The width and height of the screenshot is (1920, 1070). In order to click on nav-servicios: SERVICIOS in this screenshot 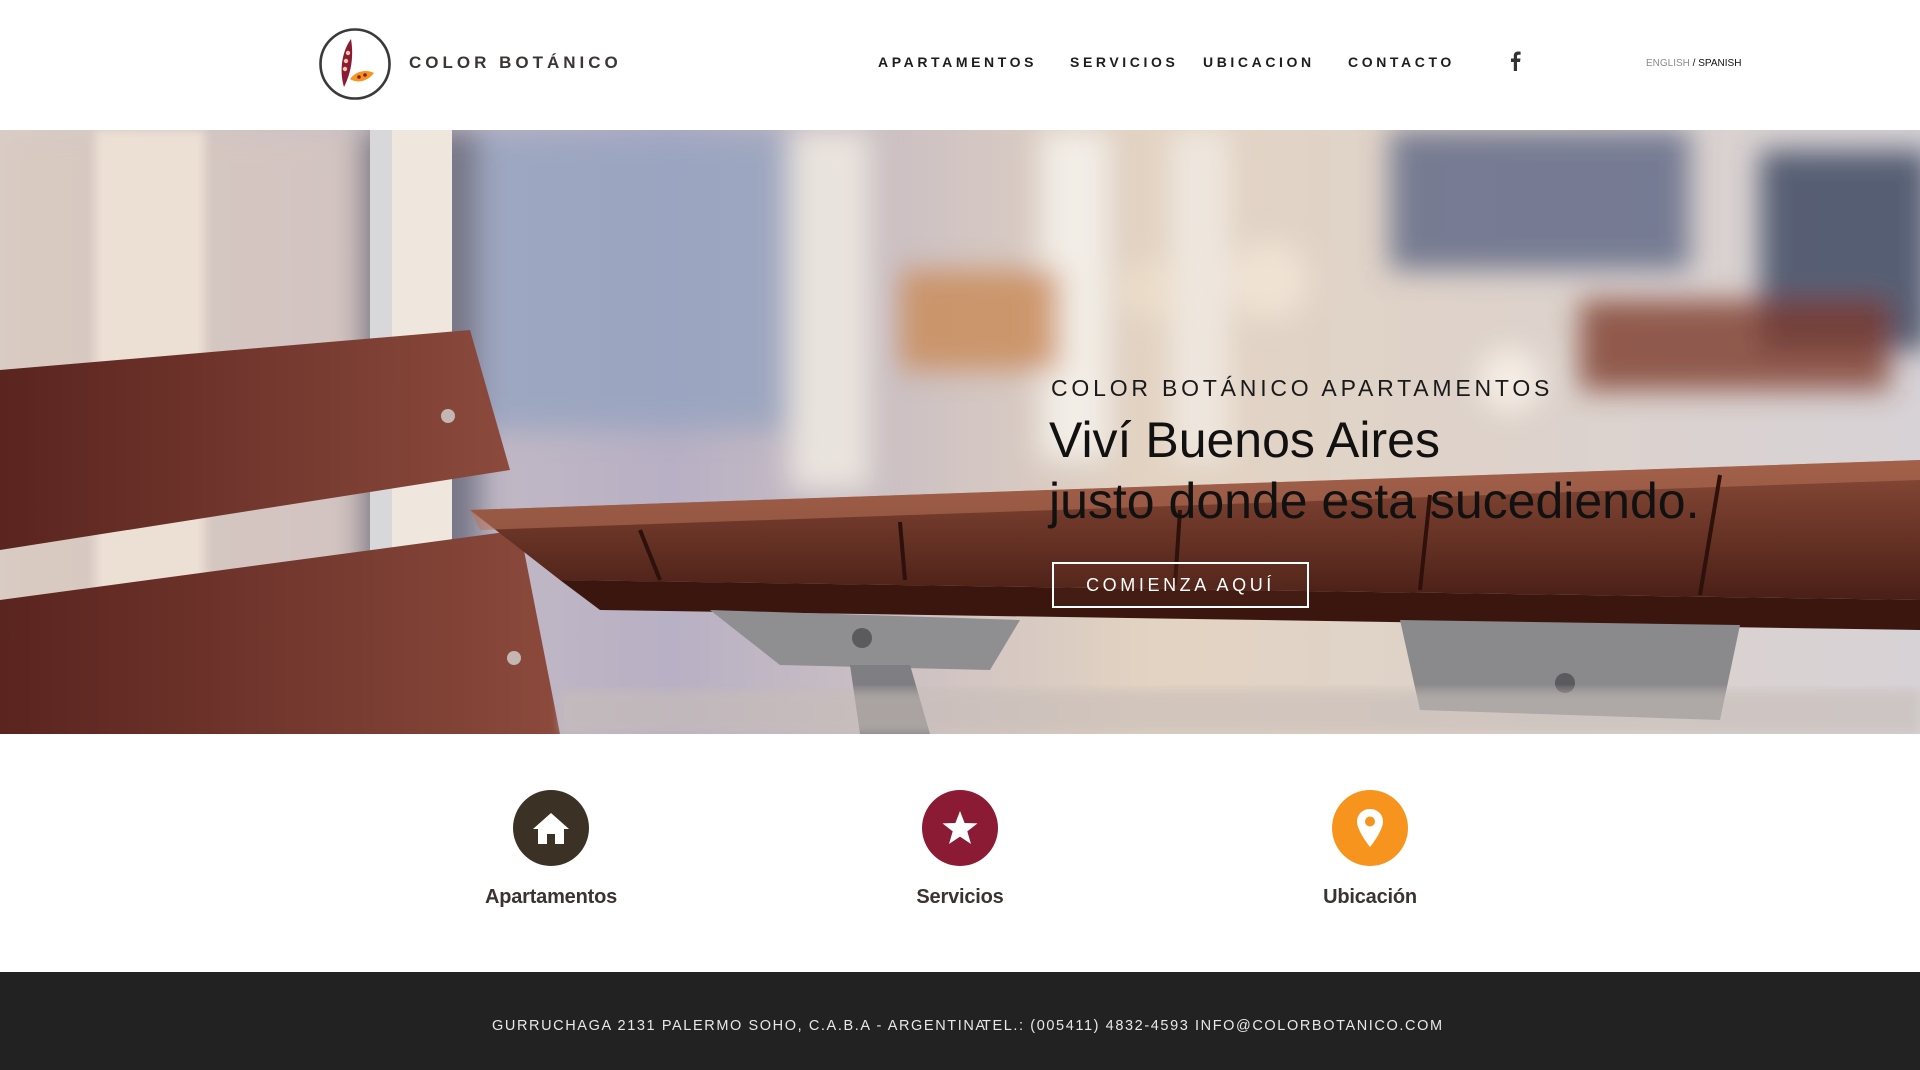, I will do `click(1124, 62)`.